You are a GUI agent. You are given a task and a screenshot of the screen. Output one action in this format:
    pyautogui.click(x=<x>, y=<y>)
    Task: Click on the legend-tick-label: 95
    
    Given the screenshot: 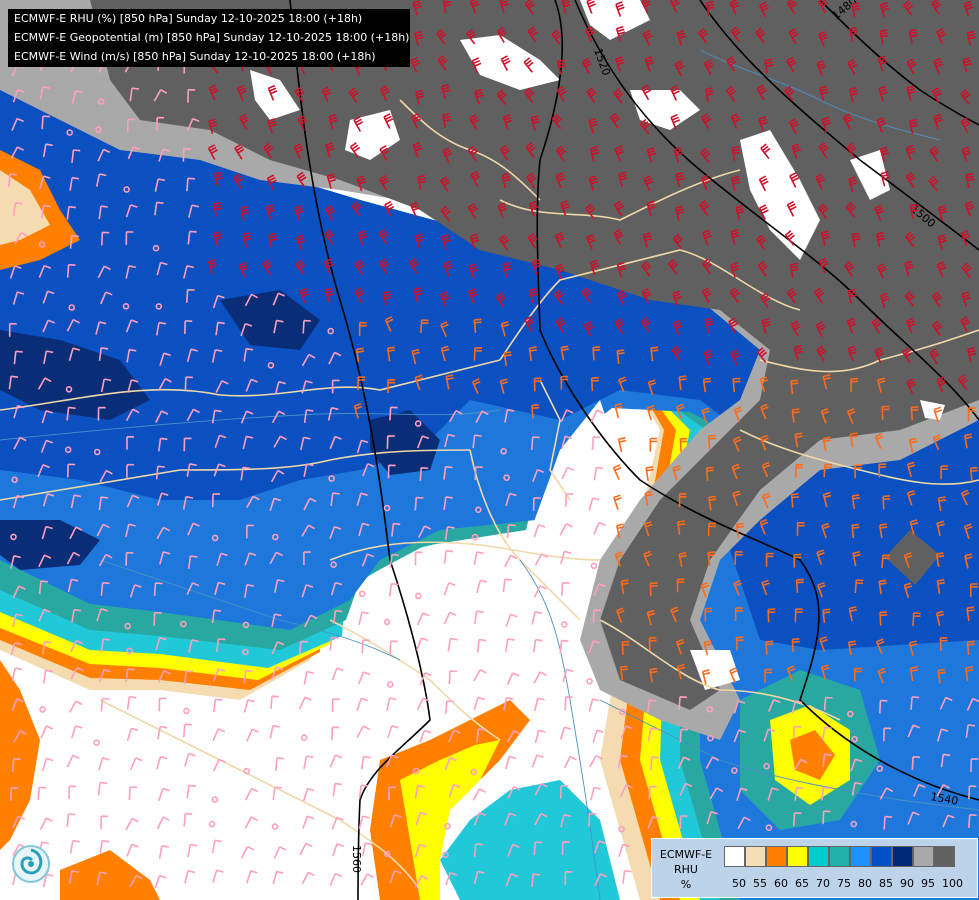 What is the action you would take?
    pyautogui.click(x=928, y=883)
    